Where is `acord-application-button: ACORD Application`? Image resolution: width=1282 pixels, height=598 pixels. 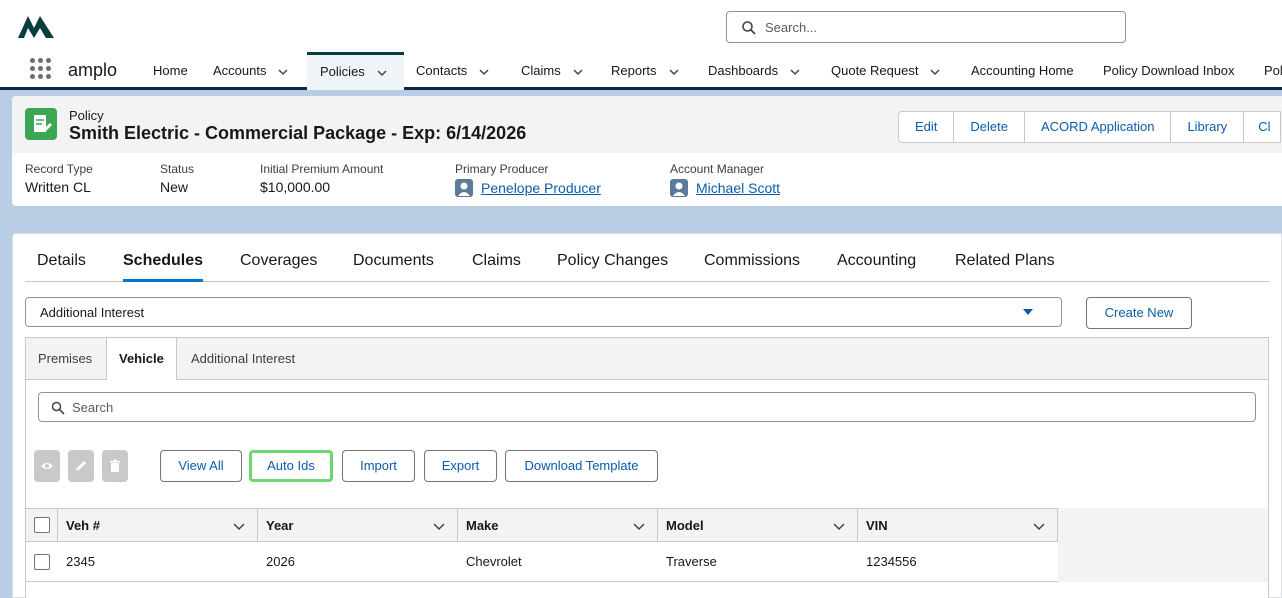 acord-application-button: ACORD Application is located at coordinates (1097, 127).